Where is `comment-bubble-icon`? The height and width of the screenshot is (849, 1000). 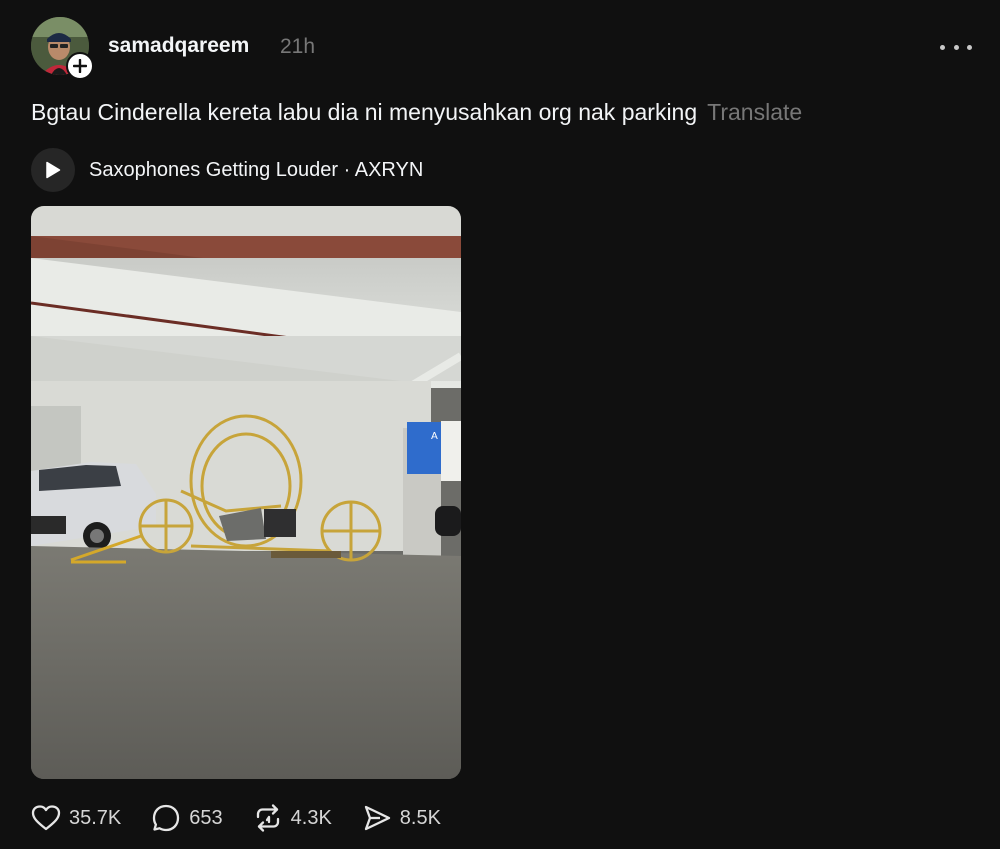 comment-bubble-icon is located at coordinates (166, 818).